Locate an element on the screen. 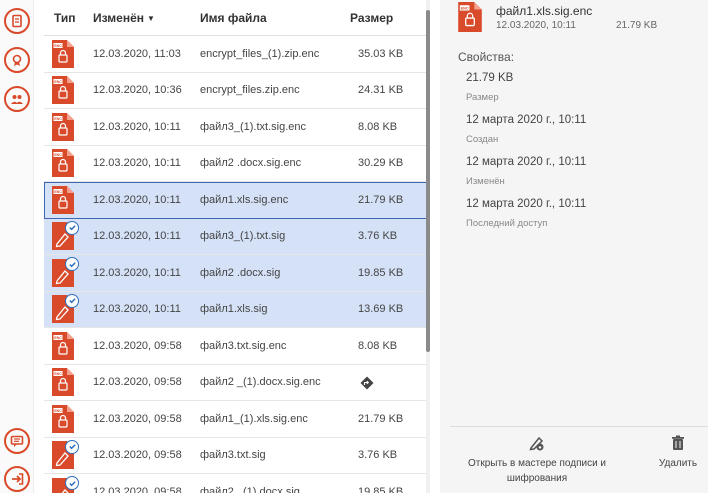  file-row: 12.03.2020, 10:11 файл2 .docx.sig 19.85 KB is located at coordinates (236, 273).